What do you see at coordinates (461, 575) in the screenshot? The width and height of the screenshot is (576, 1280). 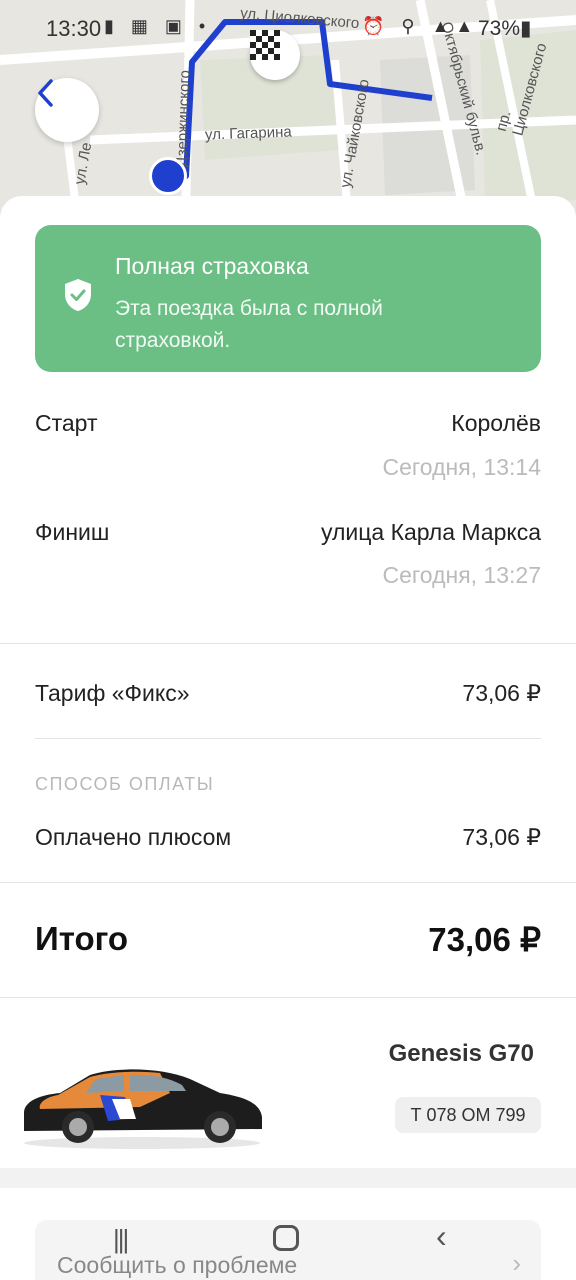 I see `finish-time: Сегодня, 13:27` at bounding box center [461, 575].